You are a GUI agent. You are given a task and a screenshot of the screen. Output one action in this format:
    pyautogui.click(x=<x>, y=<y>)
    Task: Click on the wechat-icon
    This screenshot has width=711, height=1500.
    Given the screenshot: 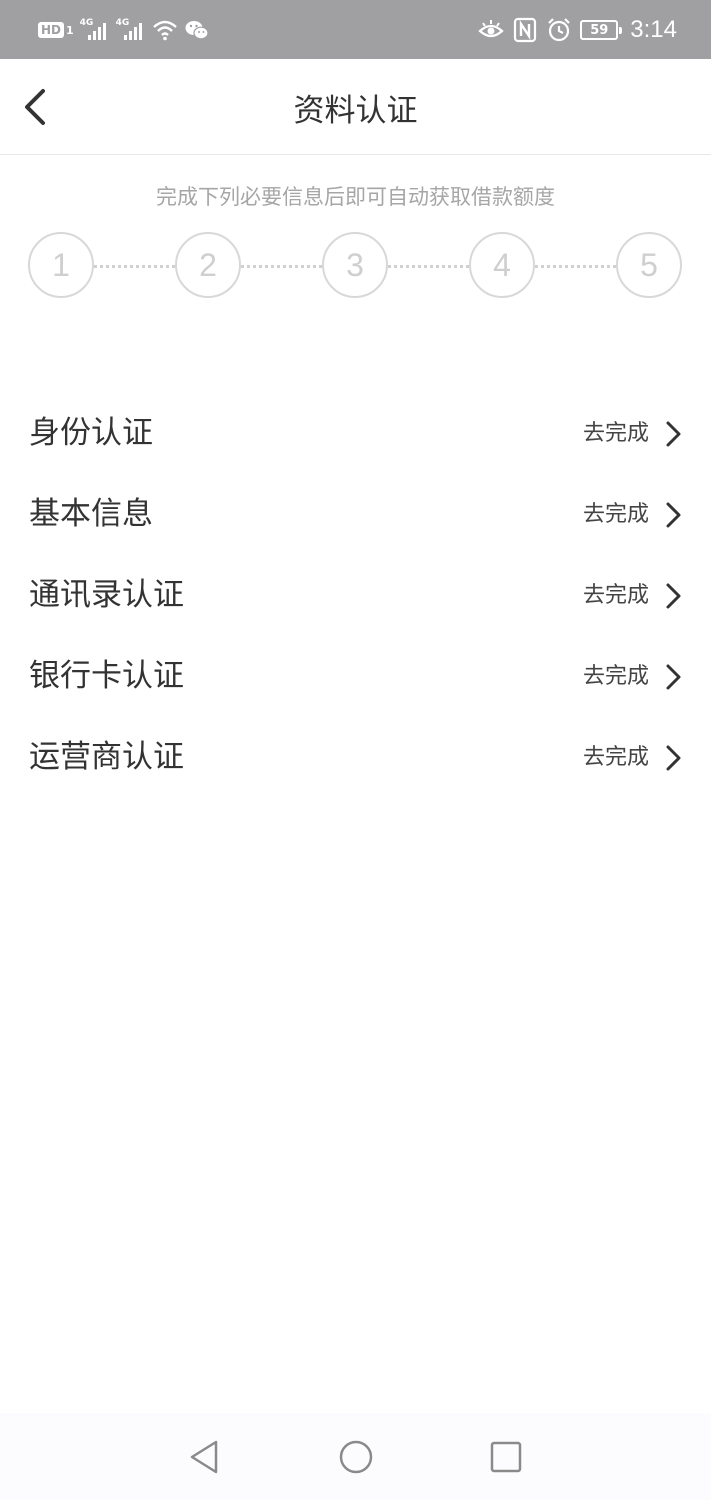 What is the action you would take?
    pyautogui.click(x=197, y=30)
    